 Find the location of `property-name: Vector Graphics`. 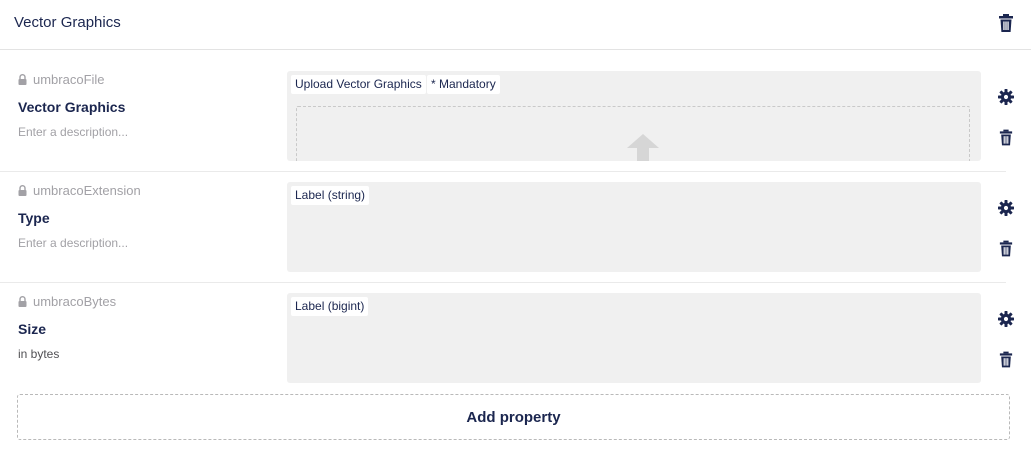

property-name: Vector Graphics is located at coordinates (71, 107).